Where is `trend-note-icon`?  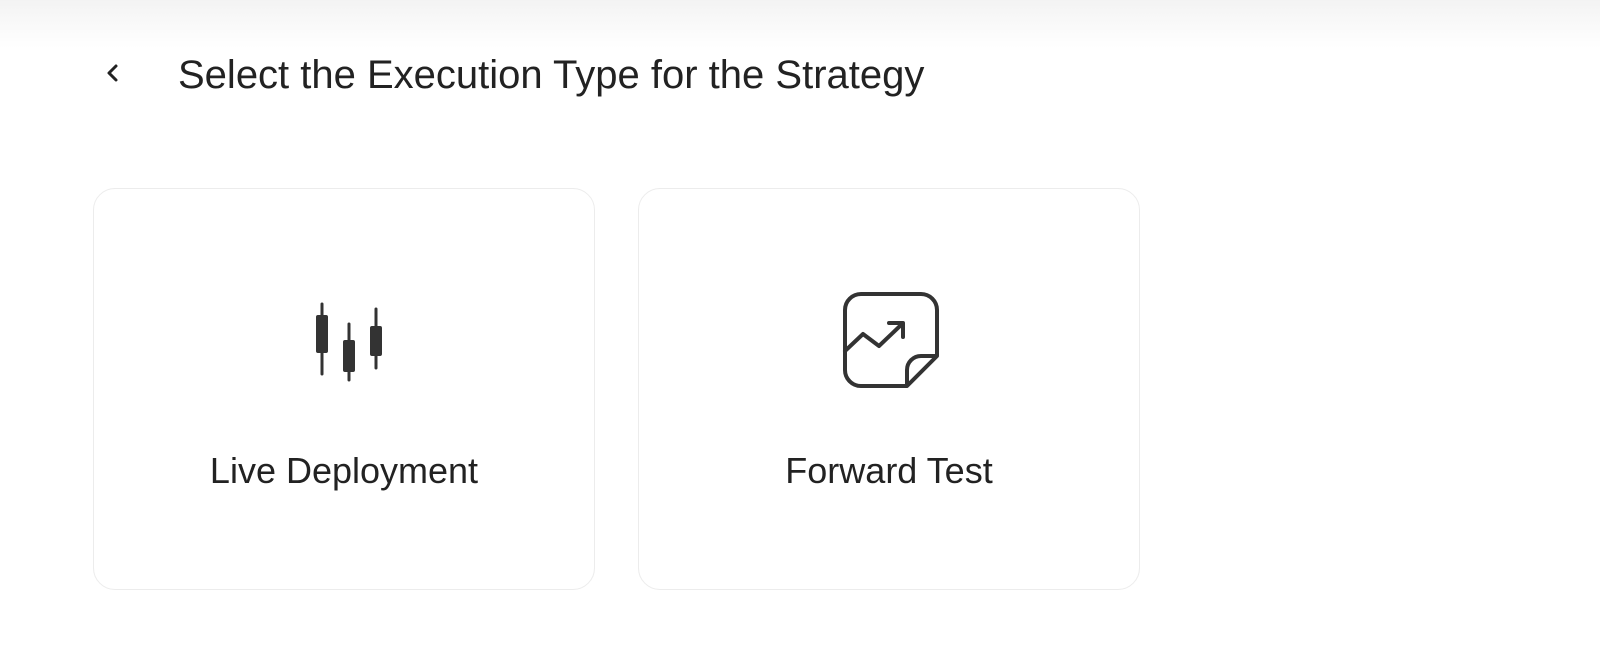 trend-note-icon is located at coordinates (889, 339).